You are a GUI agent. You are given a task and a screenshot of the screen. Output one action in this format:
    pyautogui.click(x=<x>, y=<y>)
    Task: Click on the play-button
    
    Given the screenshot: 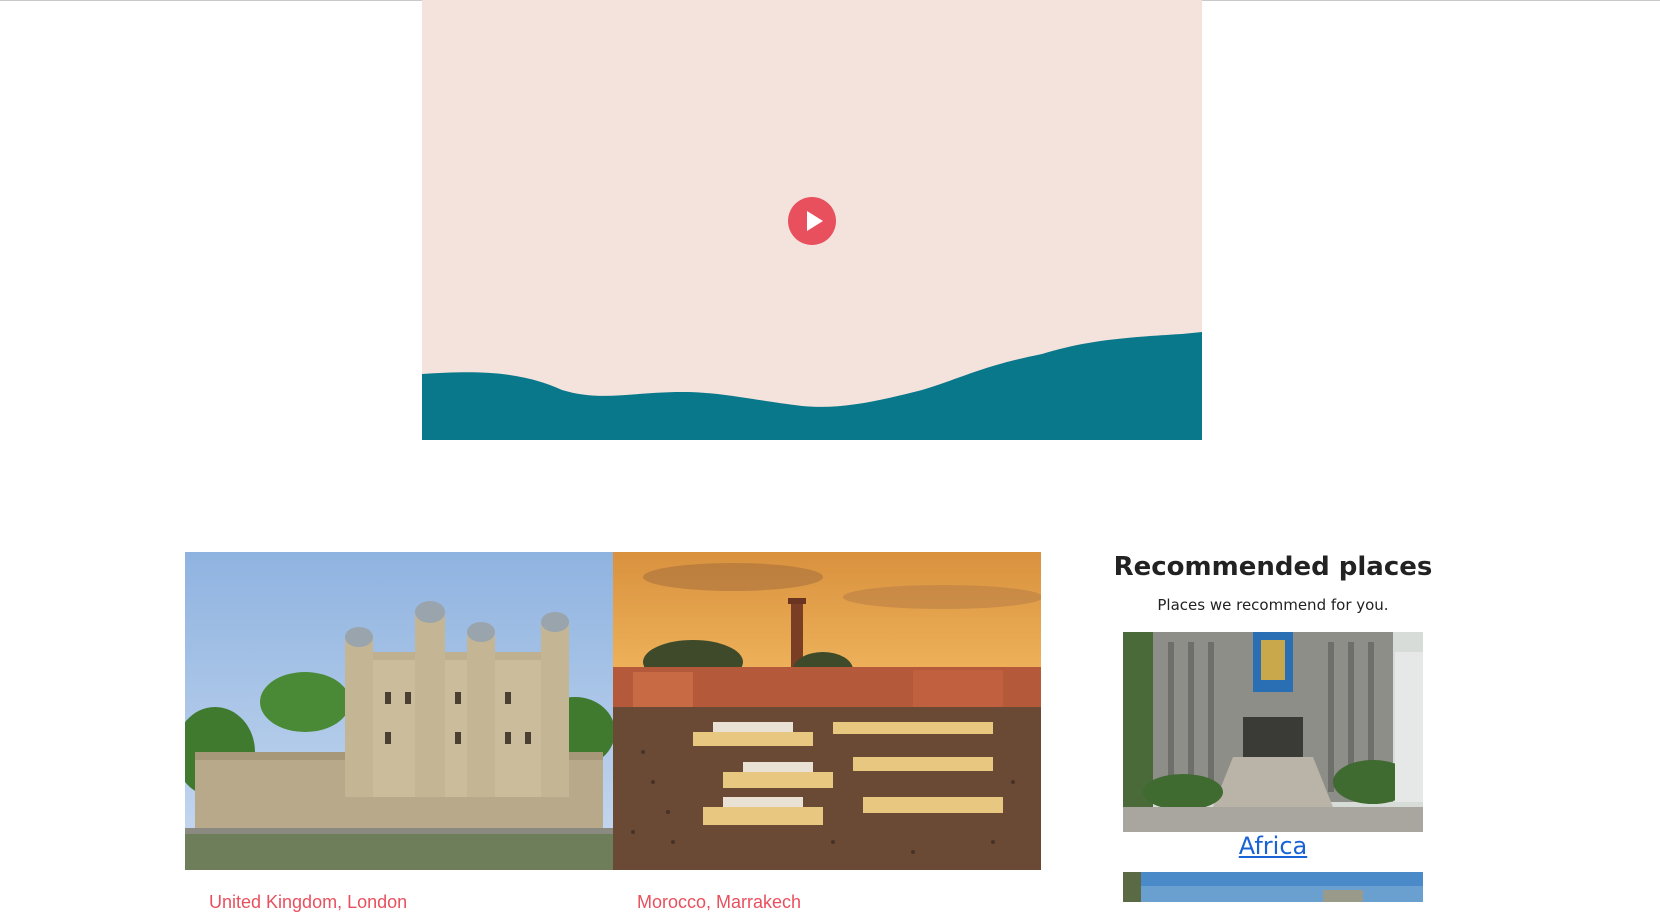 What is the action you would take?
    pyautogui.click(x=812, y=221)
    